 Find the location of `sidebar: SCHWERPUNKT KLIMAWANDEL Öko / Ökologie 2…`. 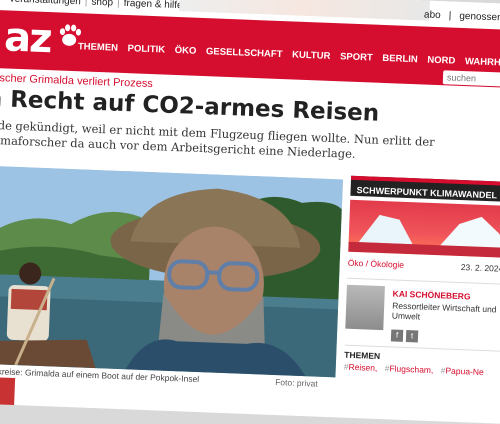

sidebar: SCHWERPUNKT KLIMAWANDEL Öko / Ökologie 2… is located at coordinates (422, 277).